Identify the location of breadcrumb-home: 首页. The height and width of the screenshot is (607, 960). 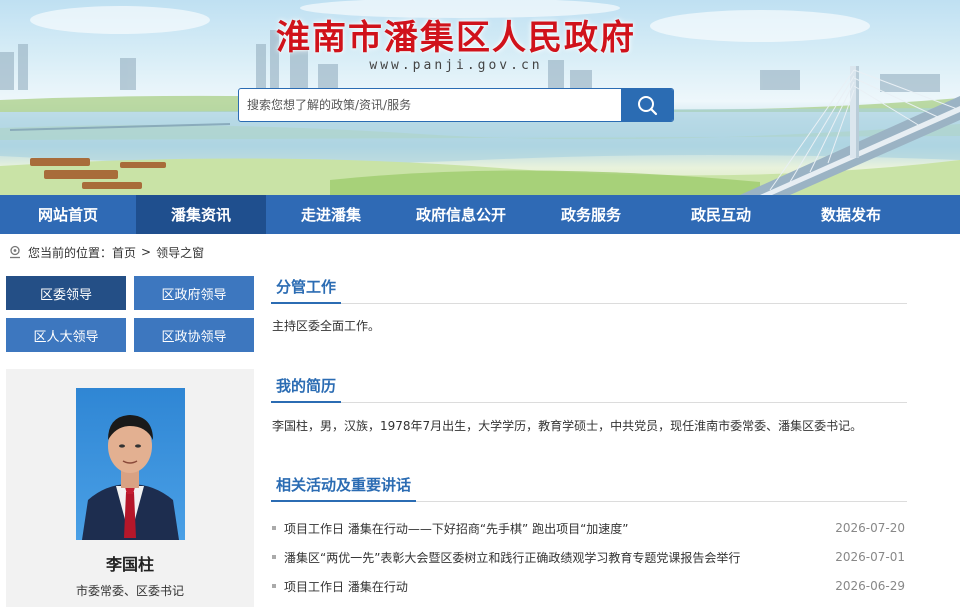
(124, 252).